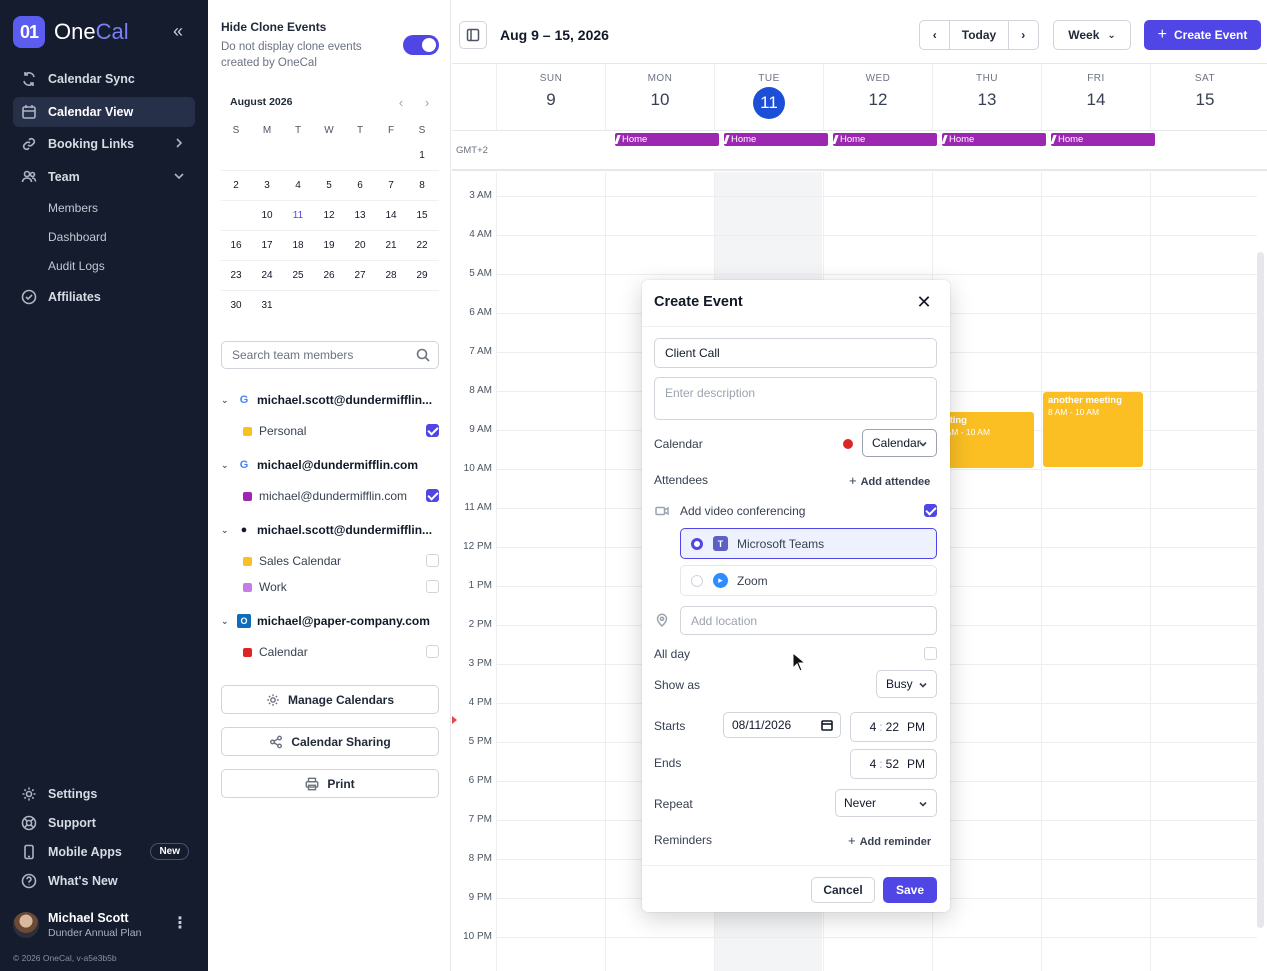 This screenshot has width=1267, height=971. What do you see at coordinates (422, 246) in the screenshot?
I see `mini-cal-day: 22` at bounding box center [422, 246].